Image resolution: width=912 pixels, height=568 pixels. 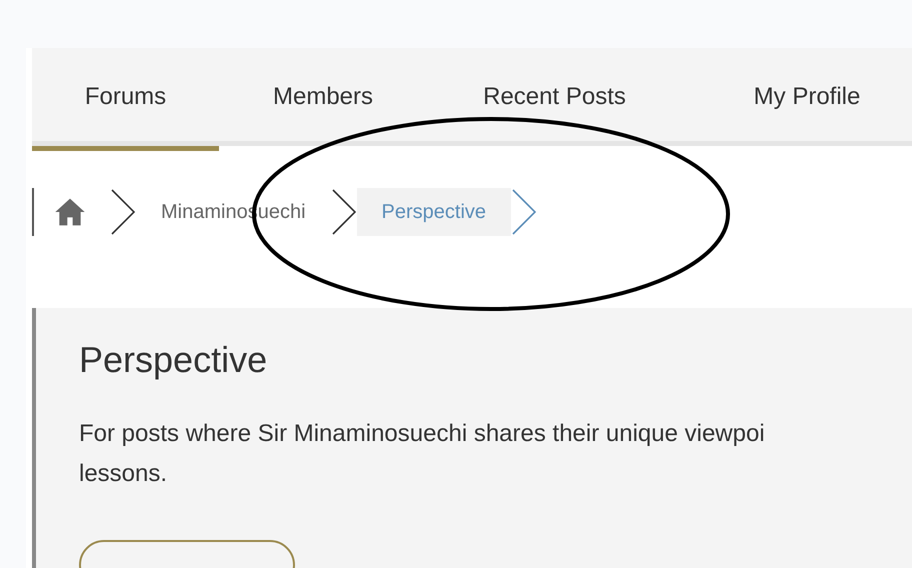 What do you see at coordinates (173, 360) in the screenshot?
I see `forum-title: Perspective` at bounding box center [173, 360].